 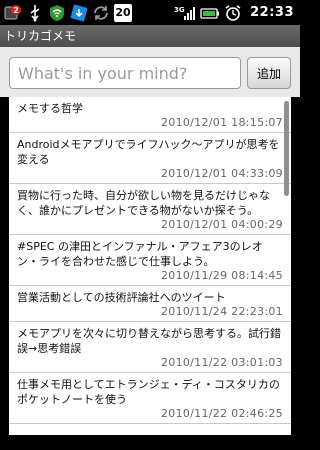 What do you see at coordinates (50, 108) in the screenshot?
I see `memo-text: メモする哲学` at bounding box center [50, 108].